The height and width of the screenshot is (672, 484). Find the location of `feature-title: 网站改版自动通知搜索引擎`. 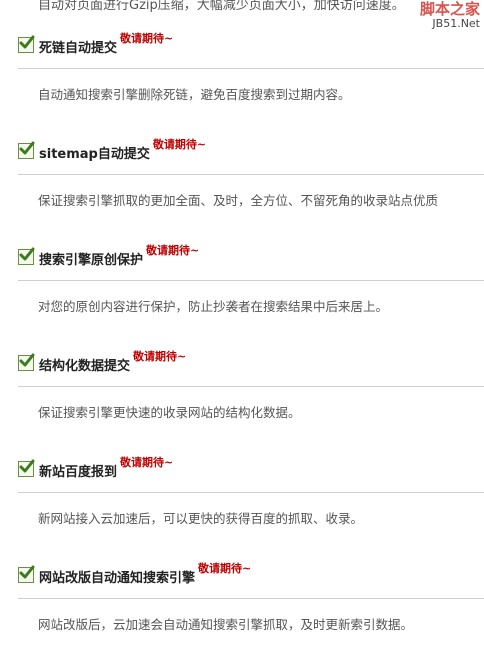

feature-title: 网站改版自动通知搜索引擎 is located at coordinates (117, 578).